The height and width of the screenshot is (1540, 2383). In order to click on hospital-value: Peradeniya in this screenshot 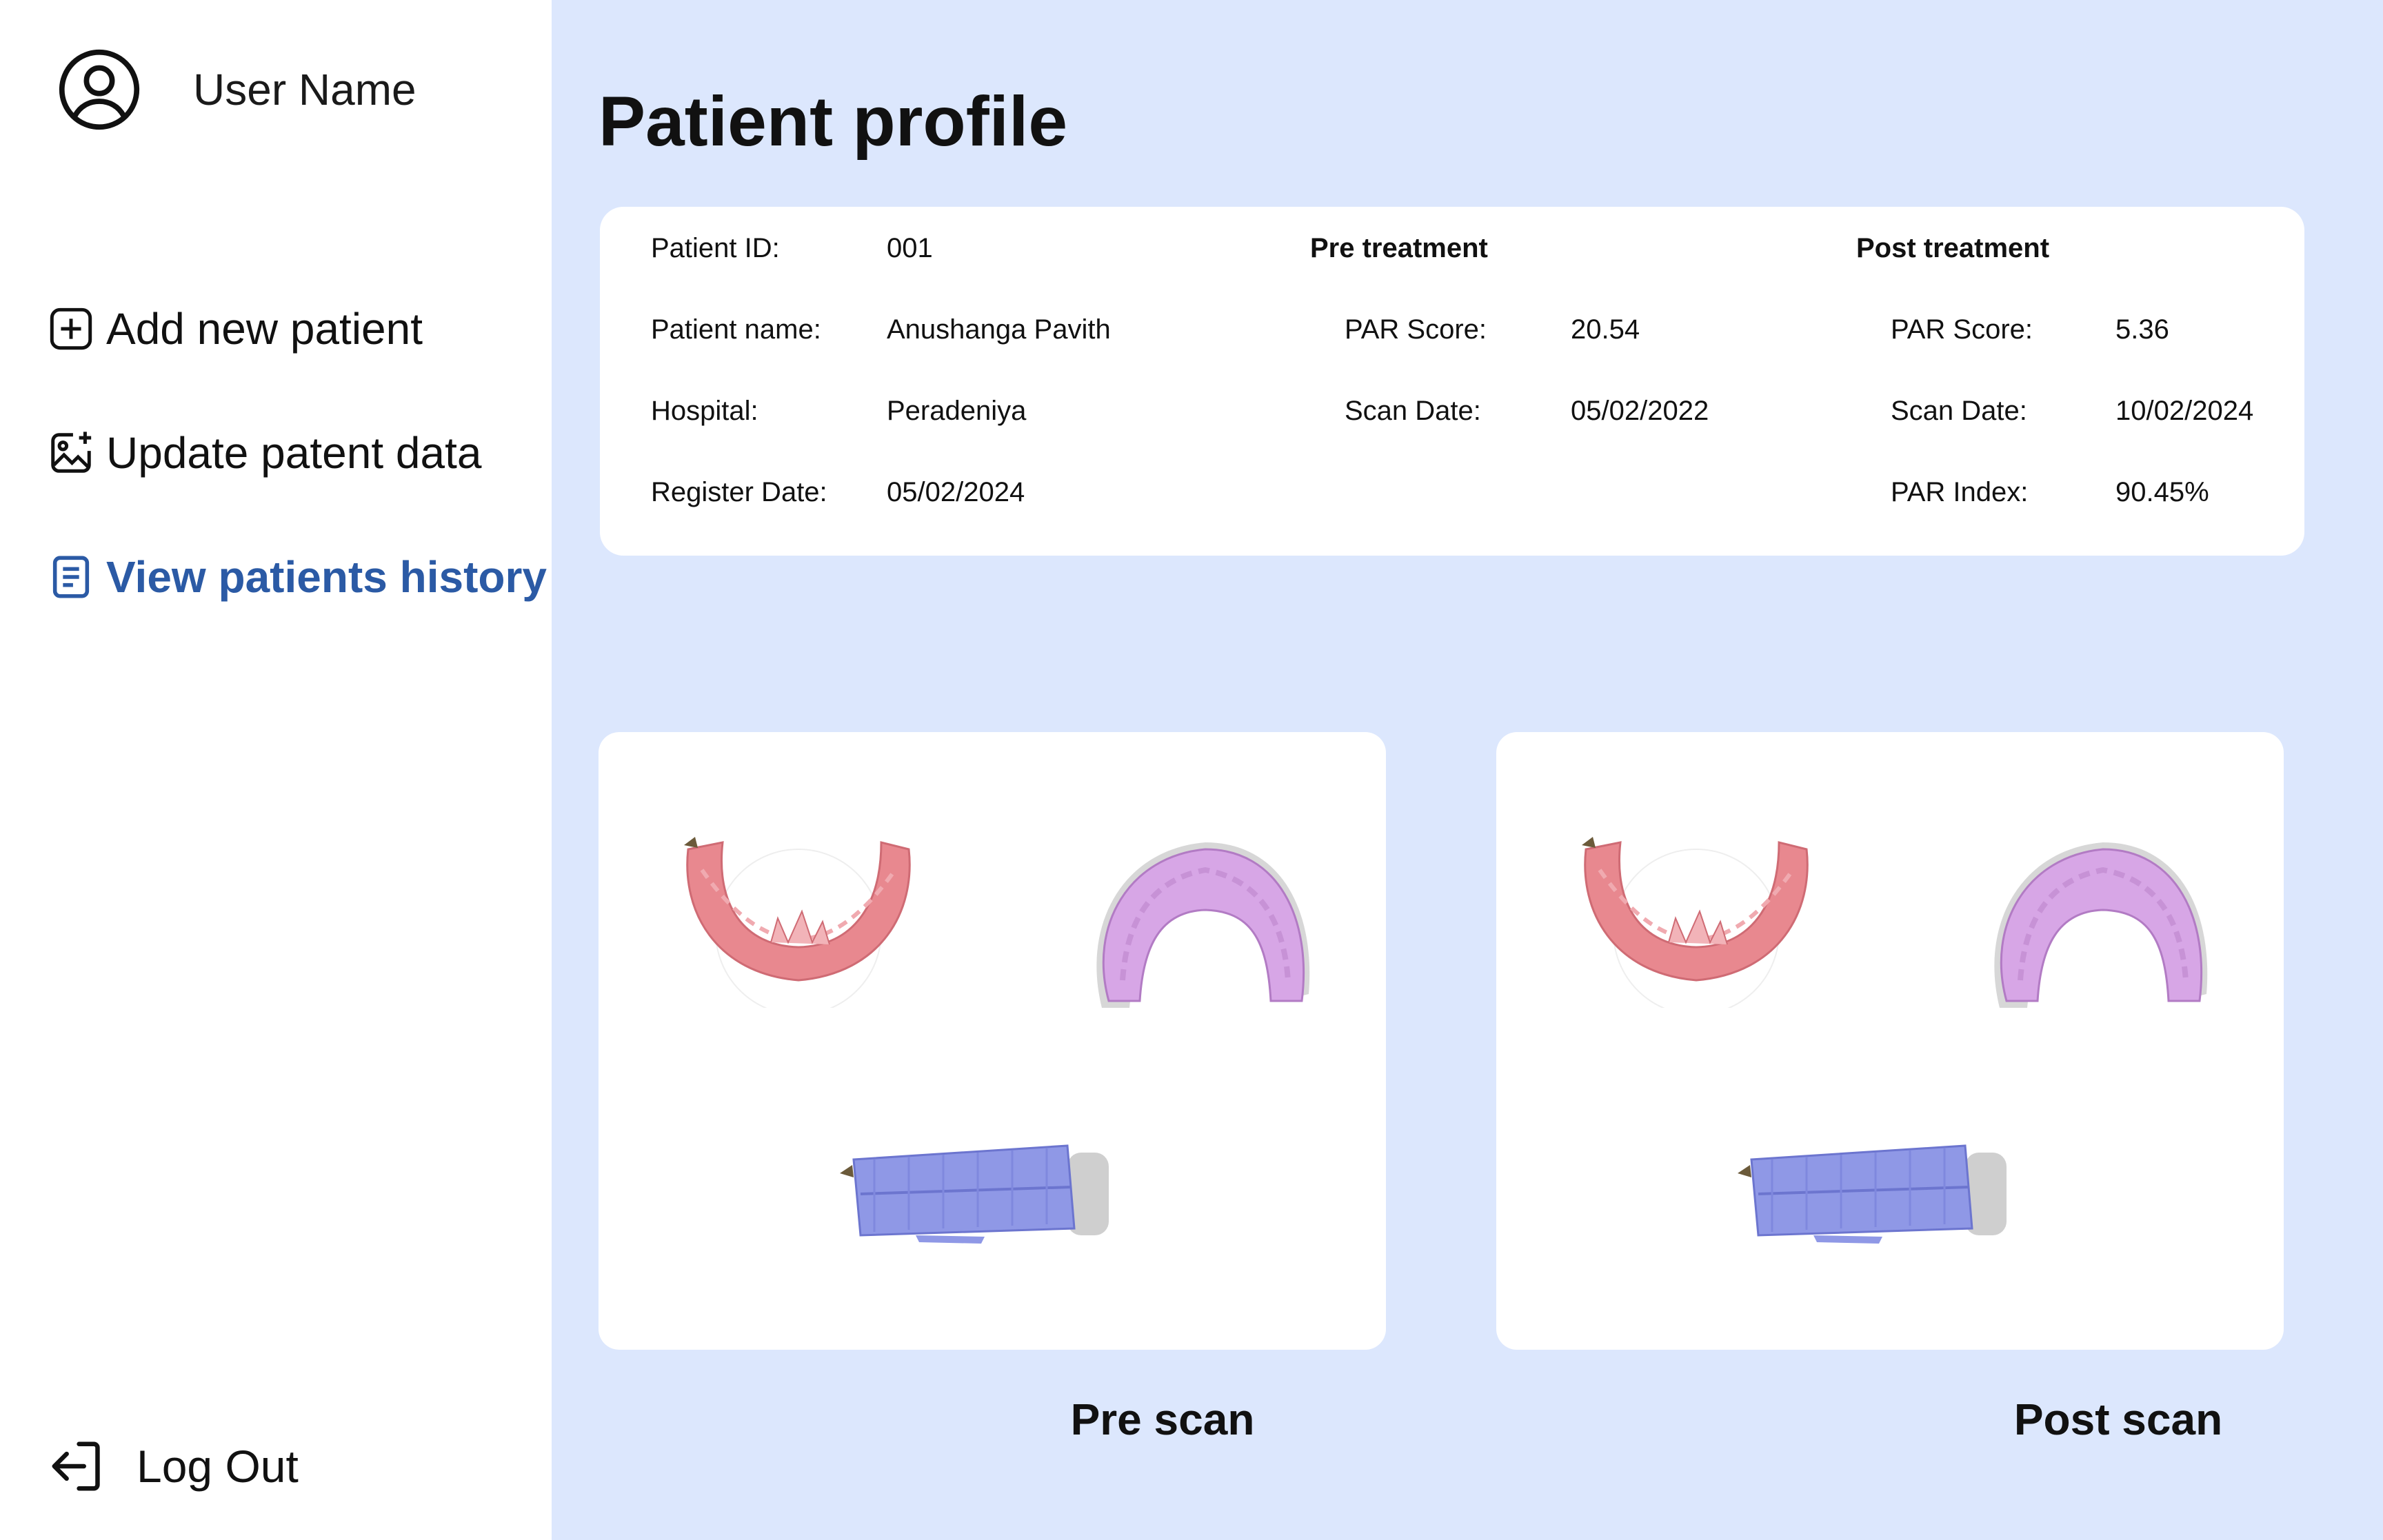, I will do `click(957, 411)`.